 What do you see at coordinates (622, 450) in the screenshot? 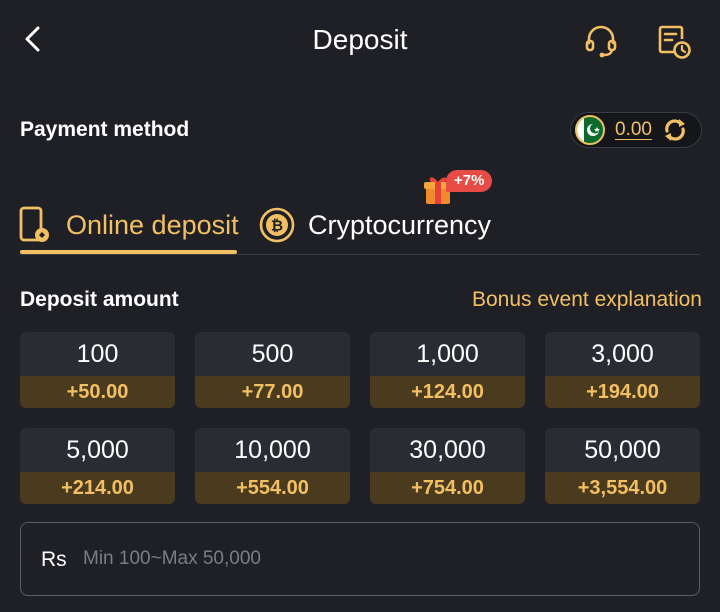
I see `amount-option-value: 50,000` at bounding box center [622, 450].